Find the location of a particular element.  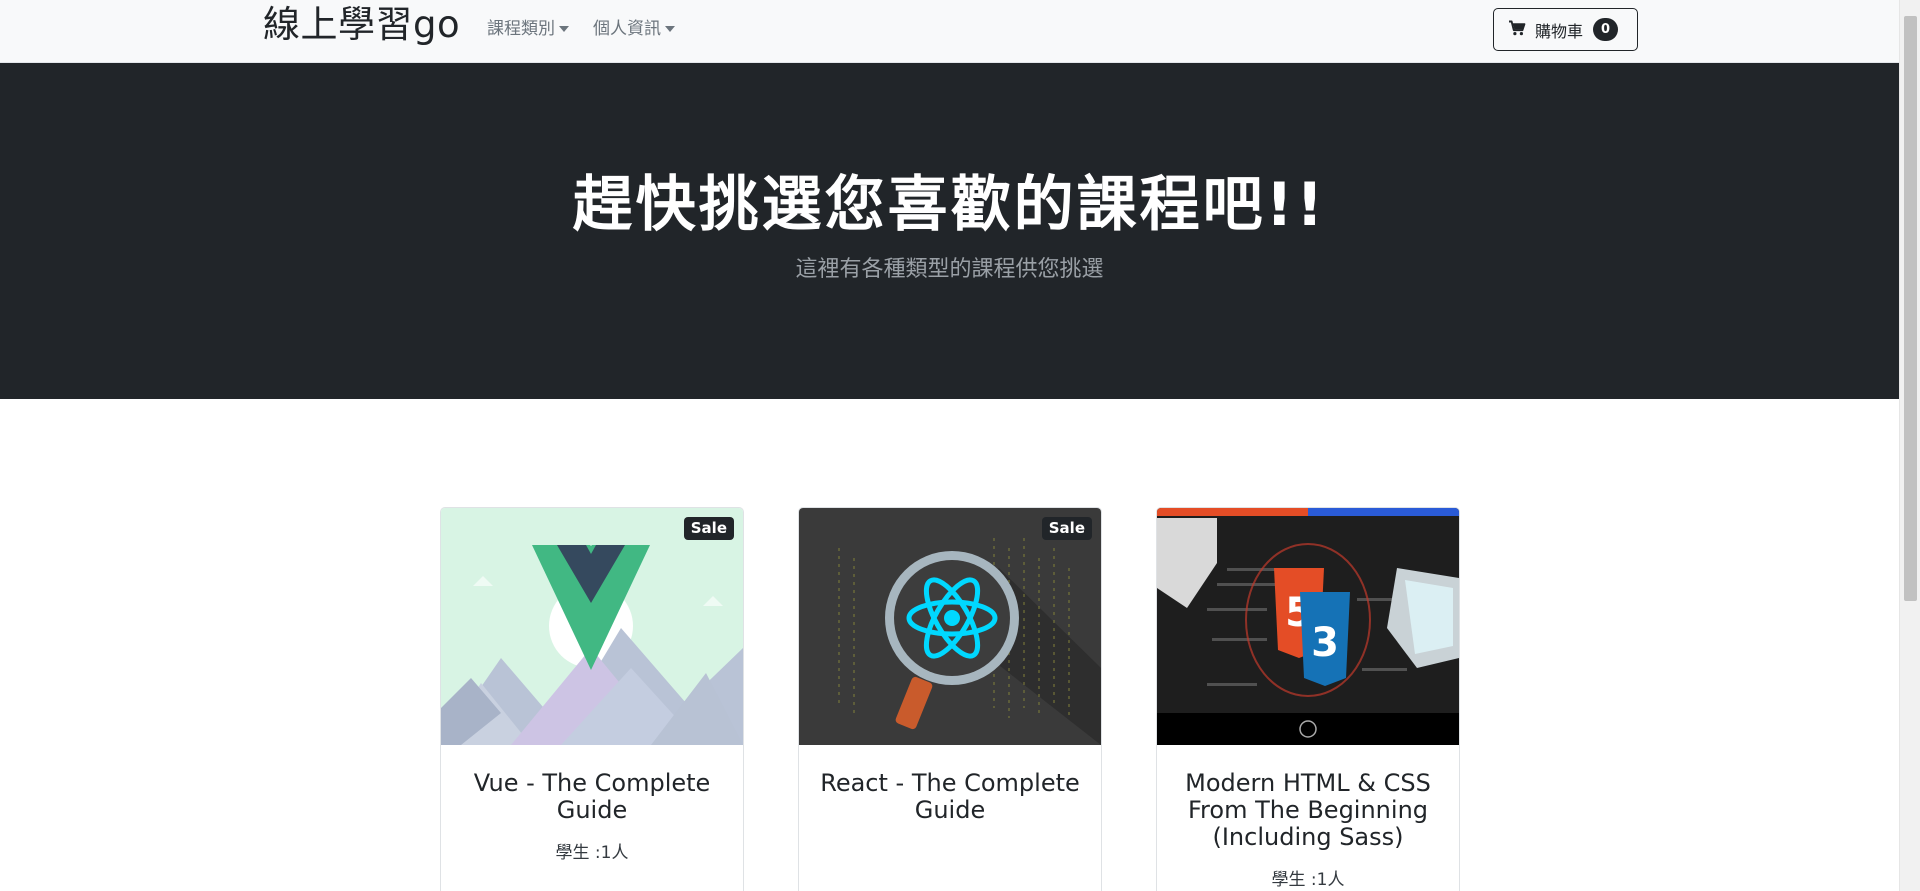

cart-button: 購物車 0 is located at coordinates (1565, 29).